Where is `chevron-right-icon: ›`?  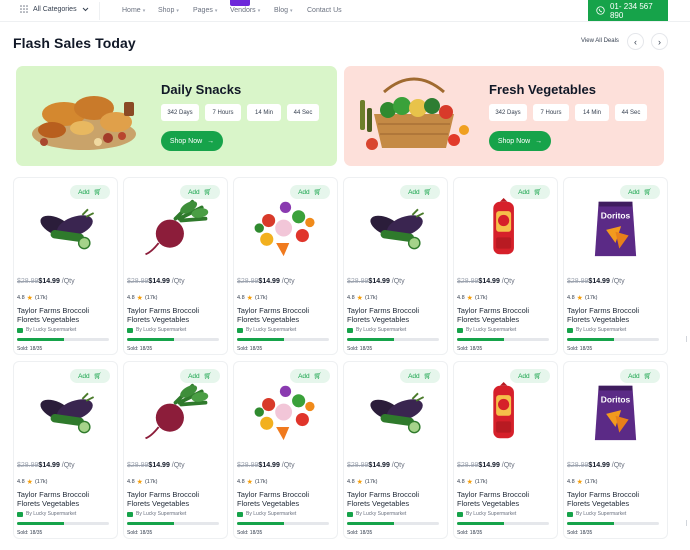
chevron-right-icon: › is located at coordinates (659, 41).